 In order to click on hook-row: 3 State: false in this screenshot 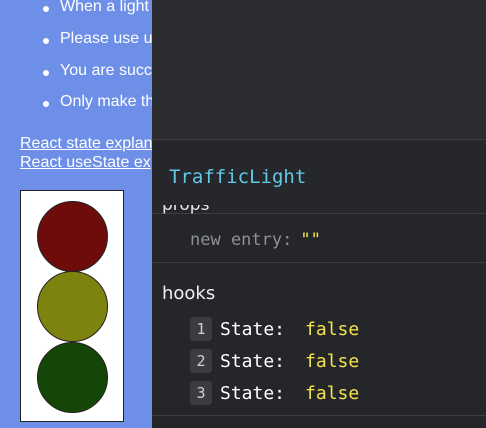, I will do `click(274, 393)`.